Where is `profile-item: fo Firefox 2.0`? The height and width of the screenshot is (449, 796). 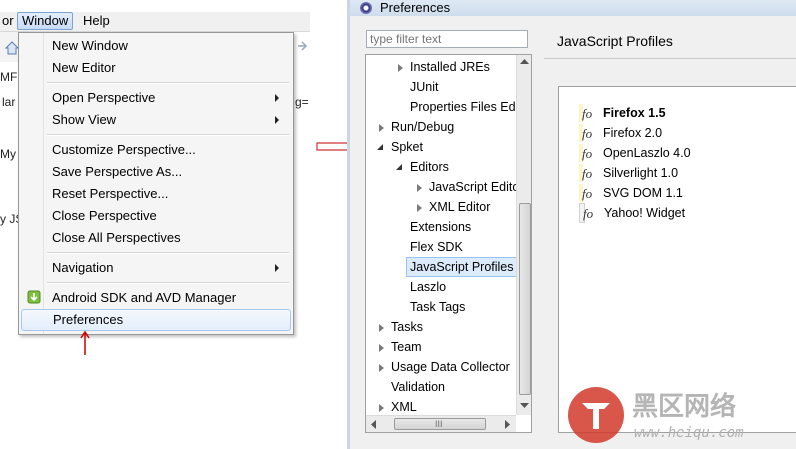
profile-item: fo Firefox 2.0 is located at coordinates (620, 133).